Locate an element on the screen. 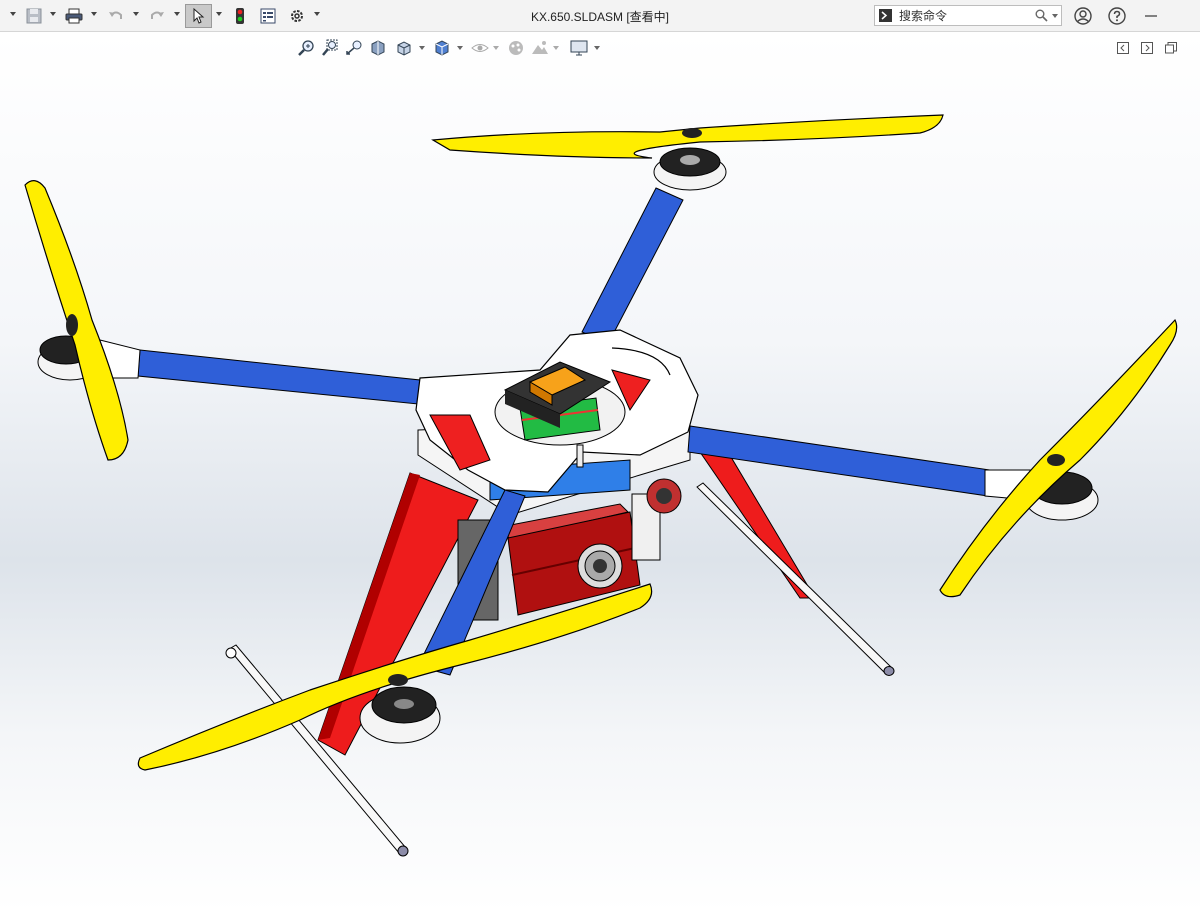 The height and width of the screenshot is (912, 1200). save-icon is located at coordinates (34, 16).